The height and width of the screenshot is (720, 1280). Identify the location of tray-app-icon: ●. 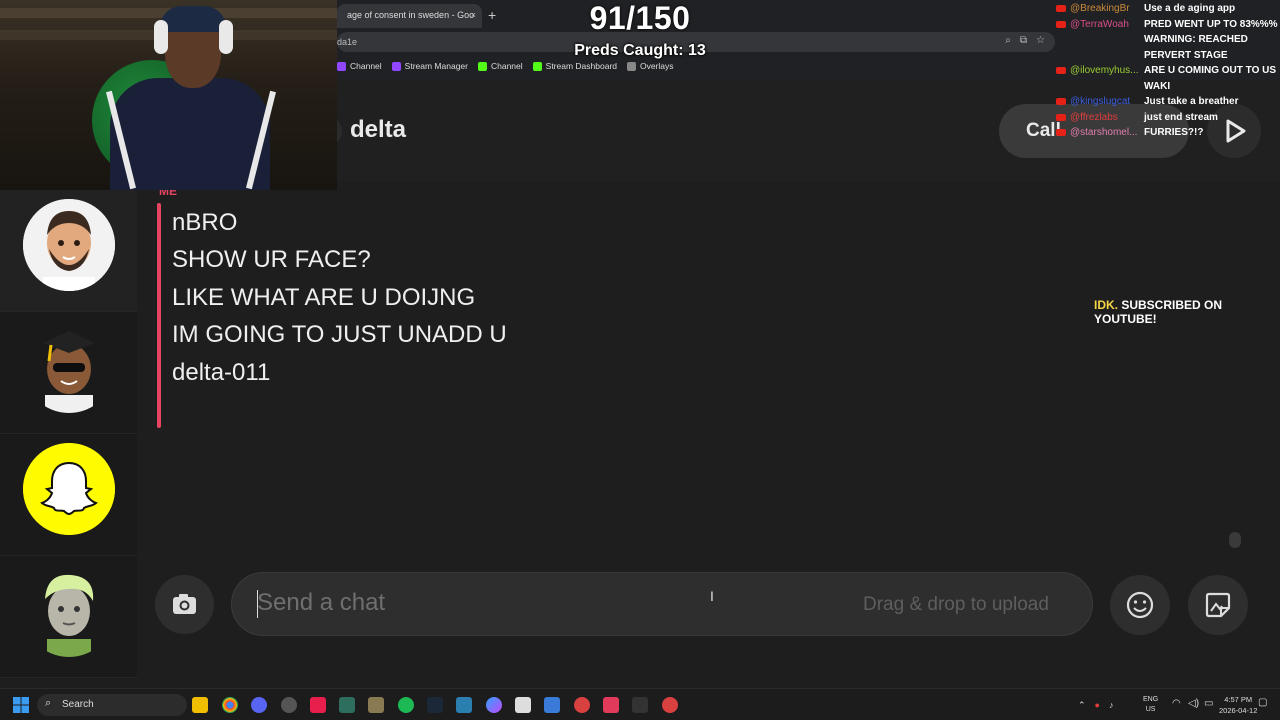
(1097, 705).